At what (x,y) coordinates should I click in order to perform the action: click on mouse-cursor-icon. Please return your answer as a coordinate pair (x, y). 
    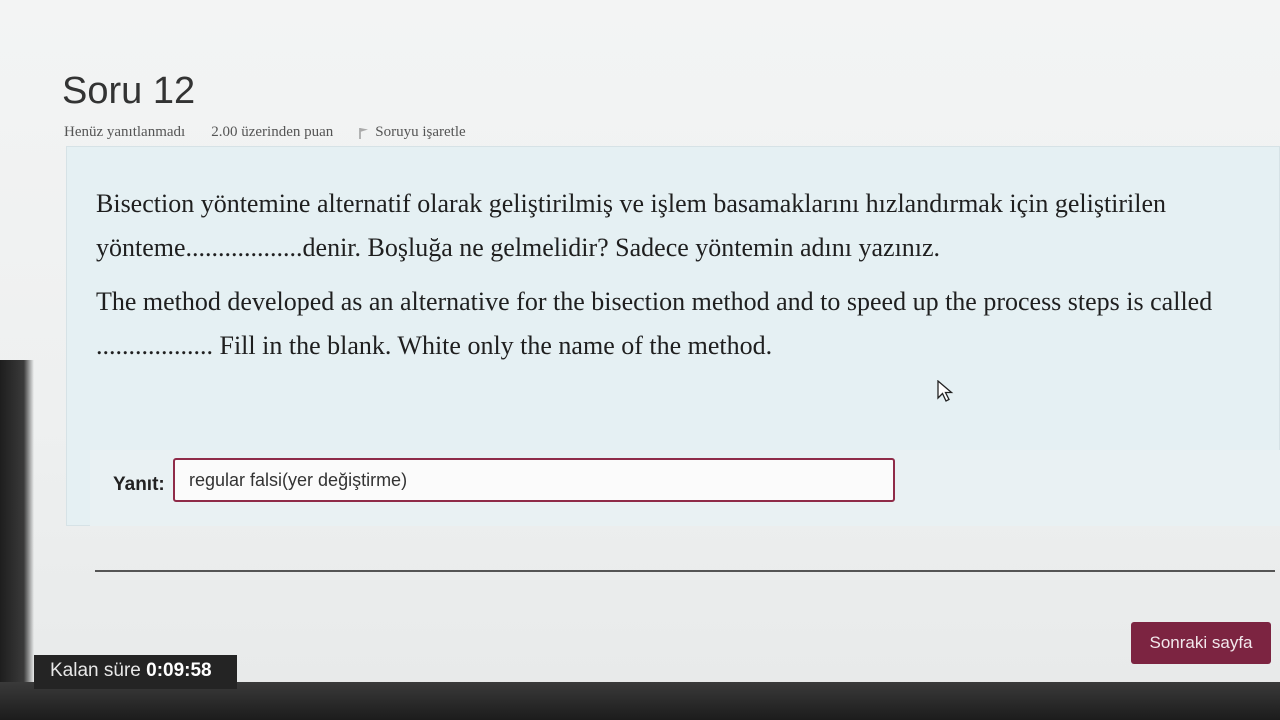
    Looking at the image, I should click on (945, 391).